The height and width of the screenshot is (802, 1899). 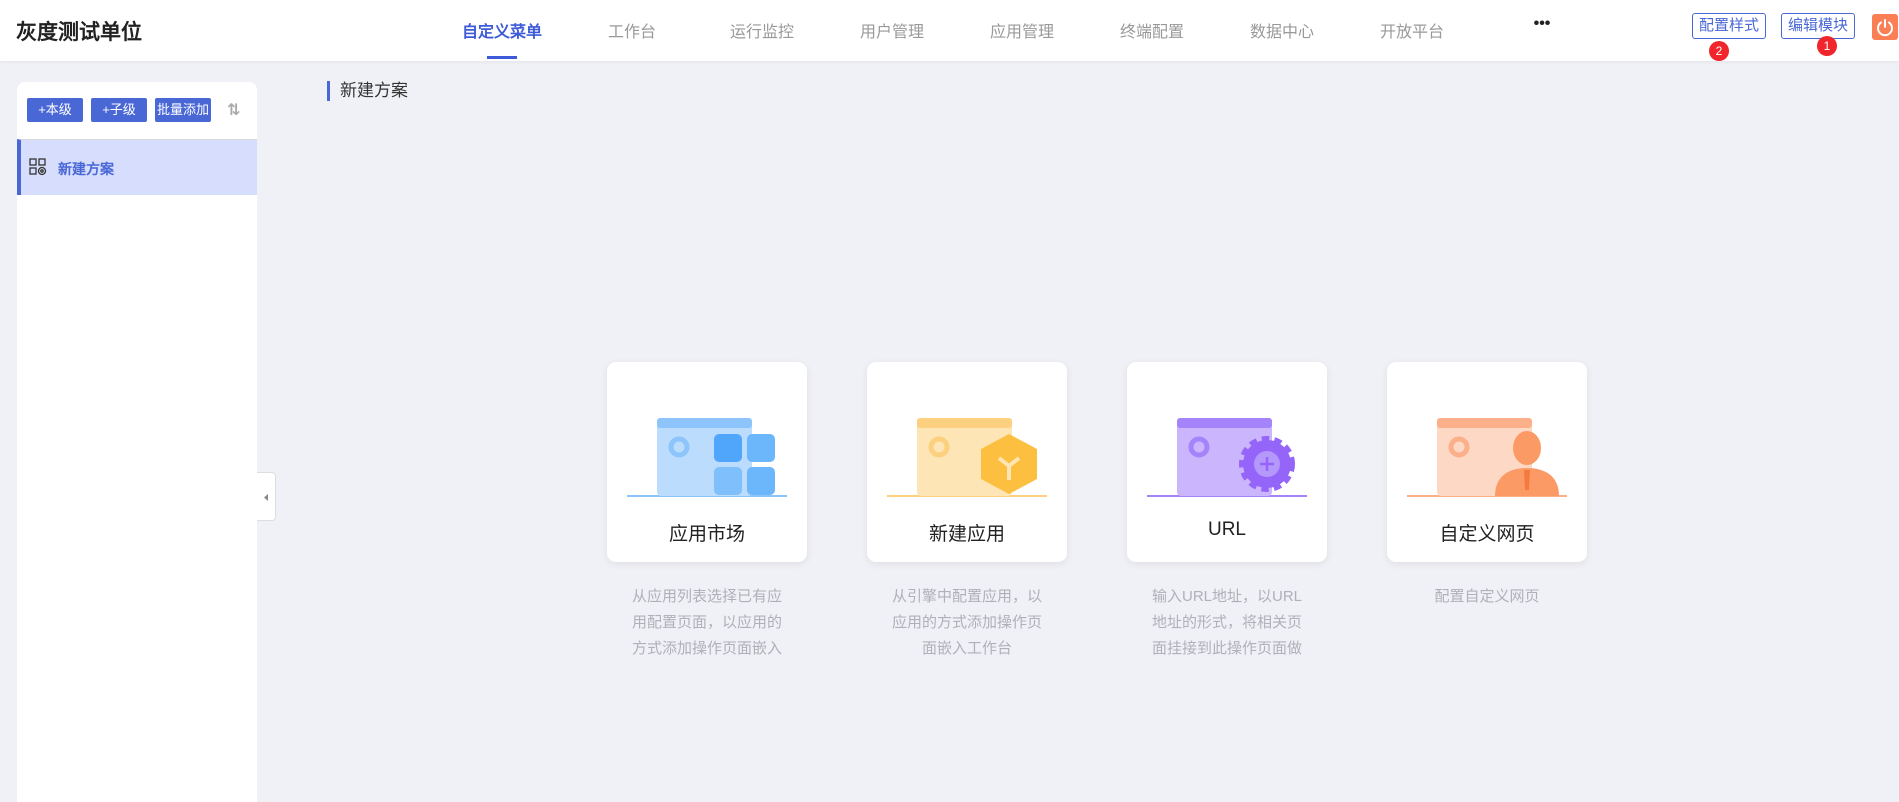 I want to click on card-description: 从引擎中配置应用，以应用的方式添加操作页面嵌入工作台, so click(x=966, y=622).